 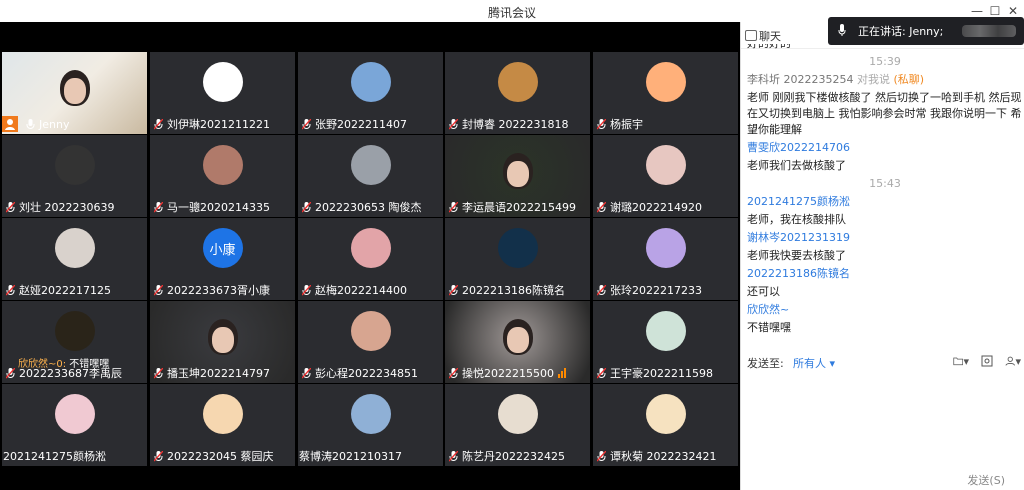 I want to click on participant-namebar: 谢璐2022214920, so click(x=647, y=207).